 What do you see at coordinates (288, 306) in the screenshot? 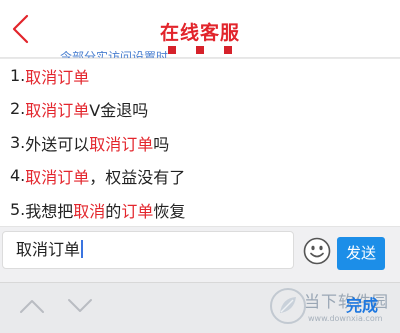
I see `leaf-logo-icon` at bounding box center [288, 306].